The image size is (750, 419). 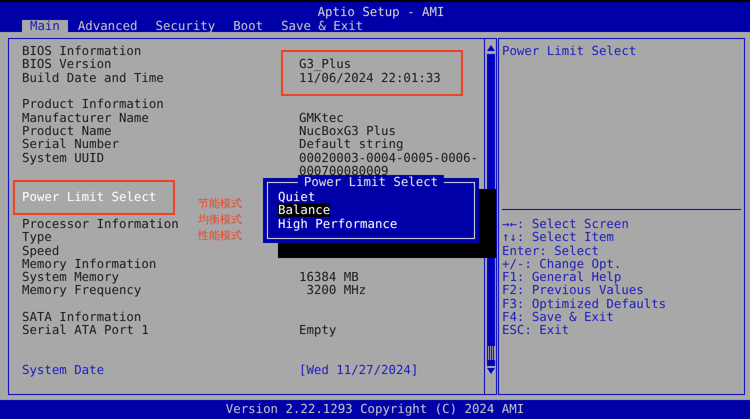 What do you see at coordinates (41, 250) in the screenshot?
I see `info-label: Speed` at bounding box center [41, 250].